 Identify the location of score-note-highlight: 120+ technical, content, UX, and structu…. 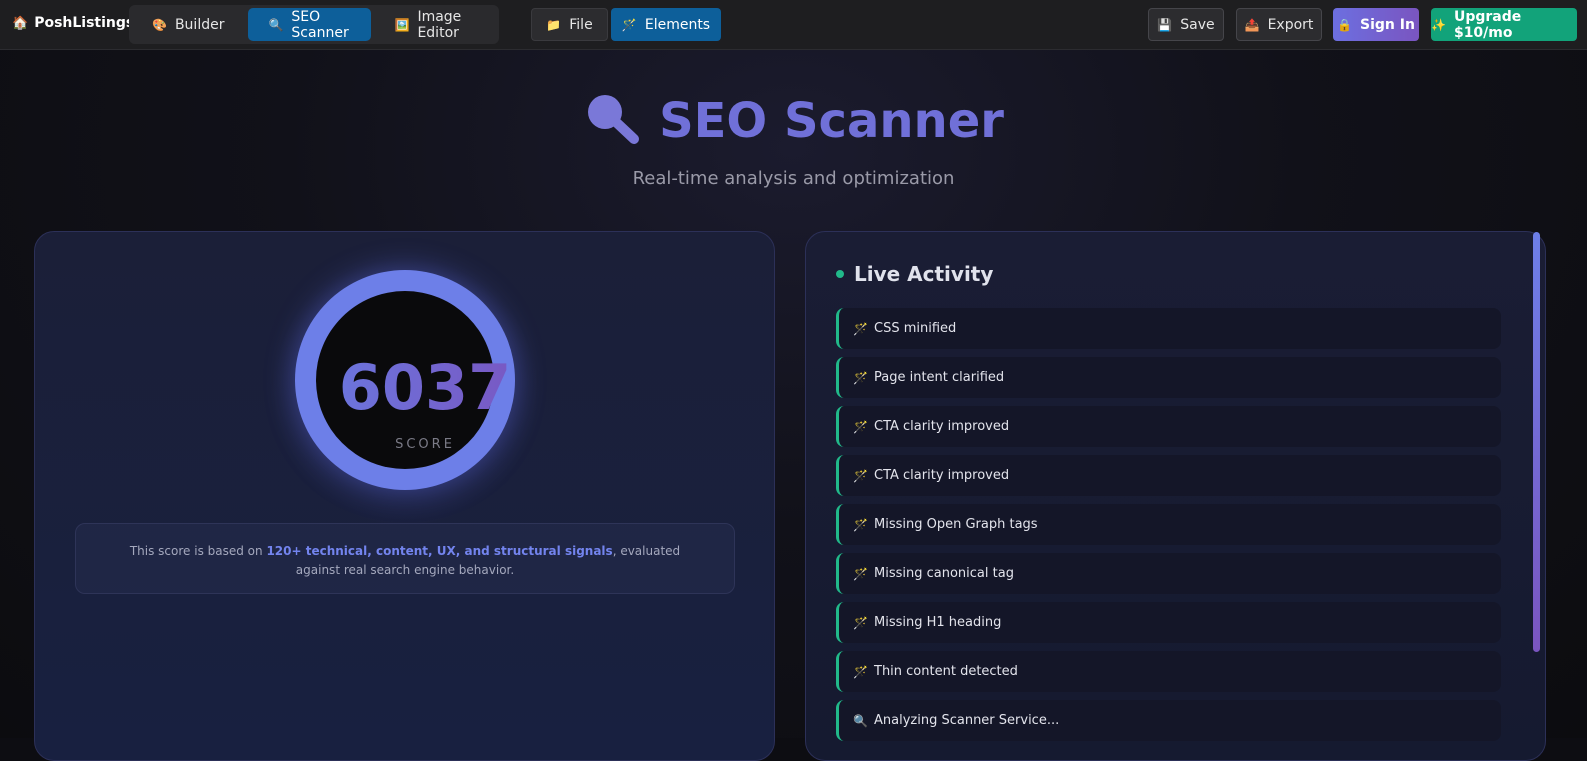
(439, 551).